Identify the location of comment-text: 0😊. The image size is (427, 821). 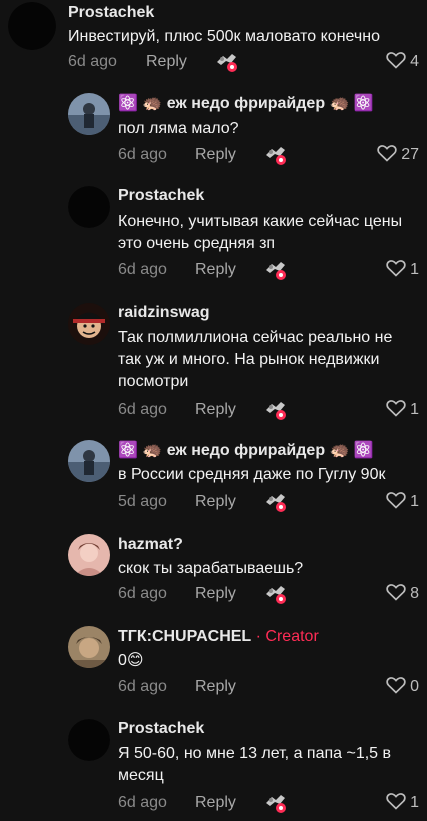
(131, 660).